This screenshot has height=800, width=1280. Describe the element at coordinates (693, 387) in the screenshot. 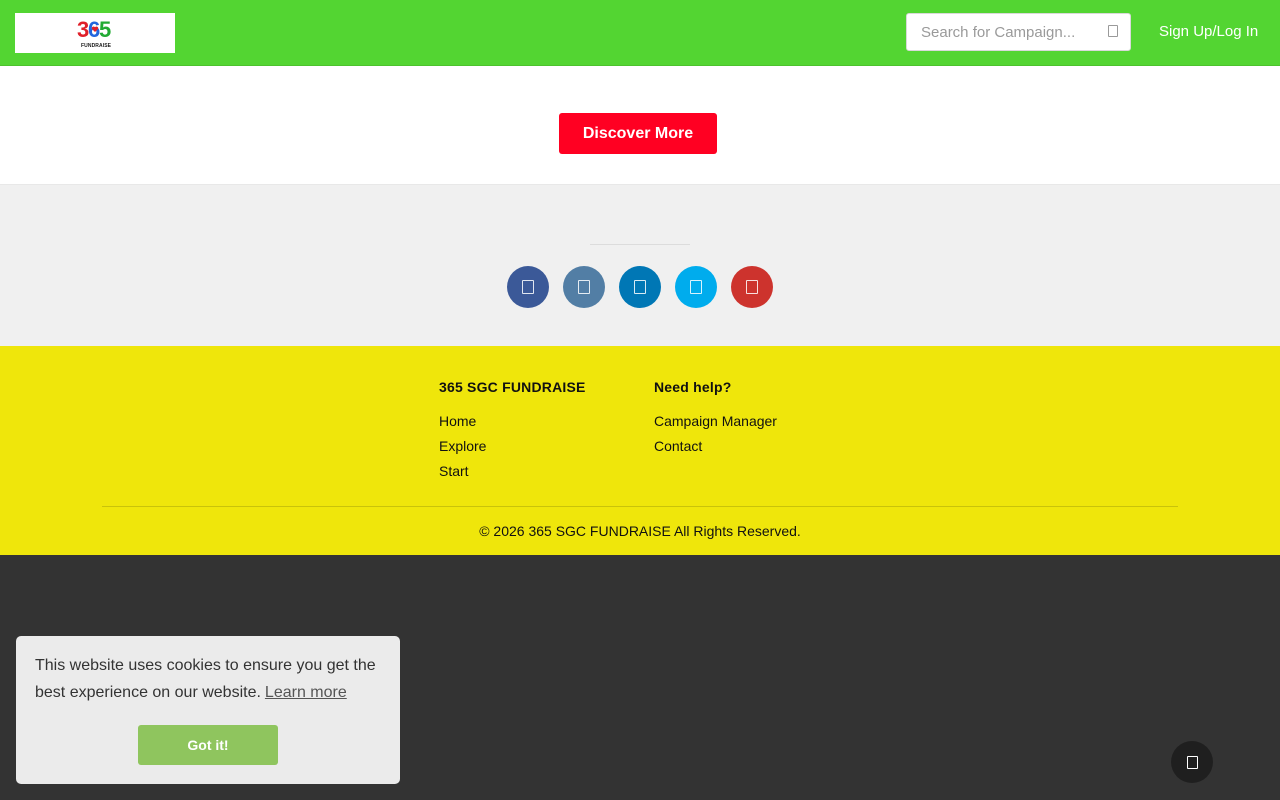

I see `footer-heading-help: Need help?` at that location.